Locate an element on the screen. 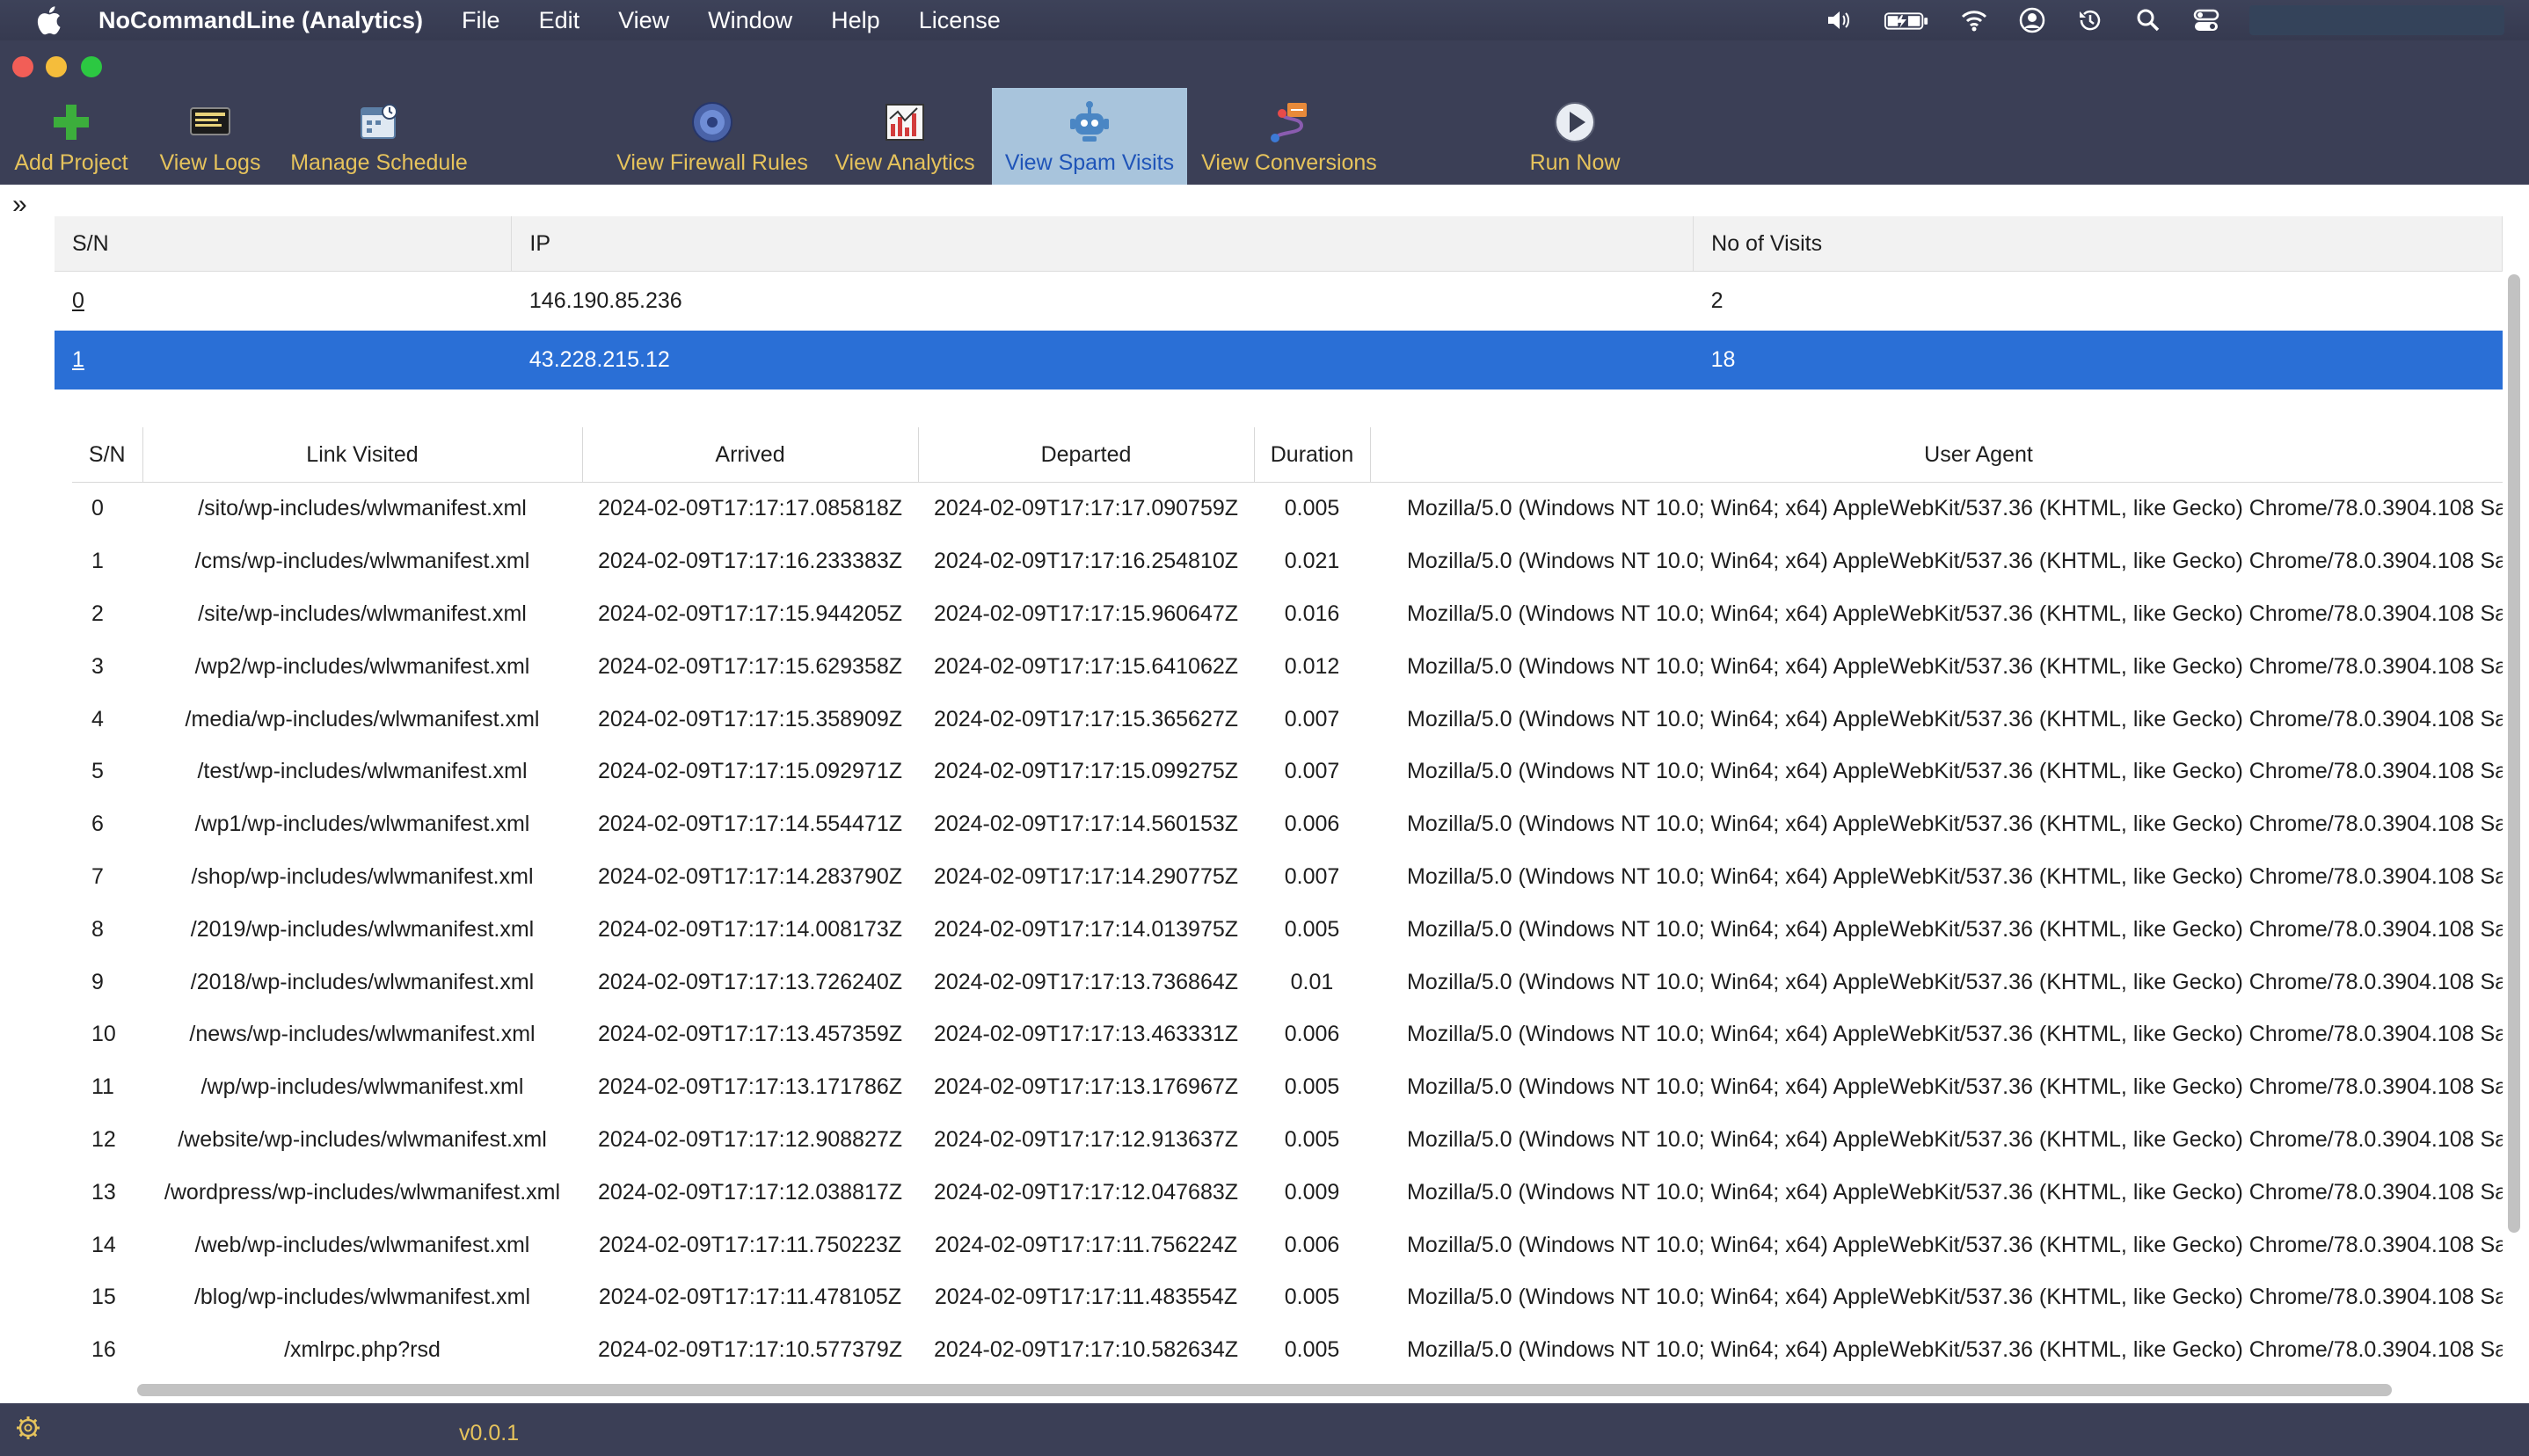 This screenshot has width=2529, height=1456. menu-view: View is located at coordinates (643, 20).